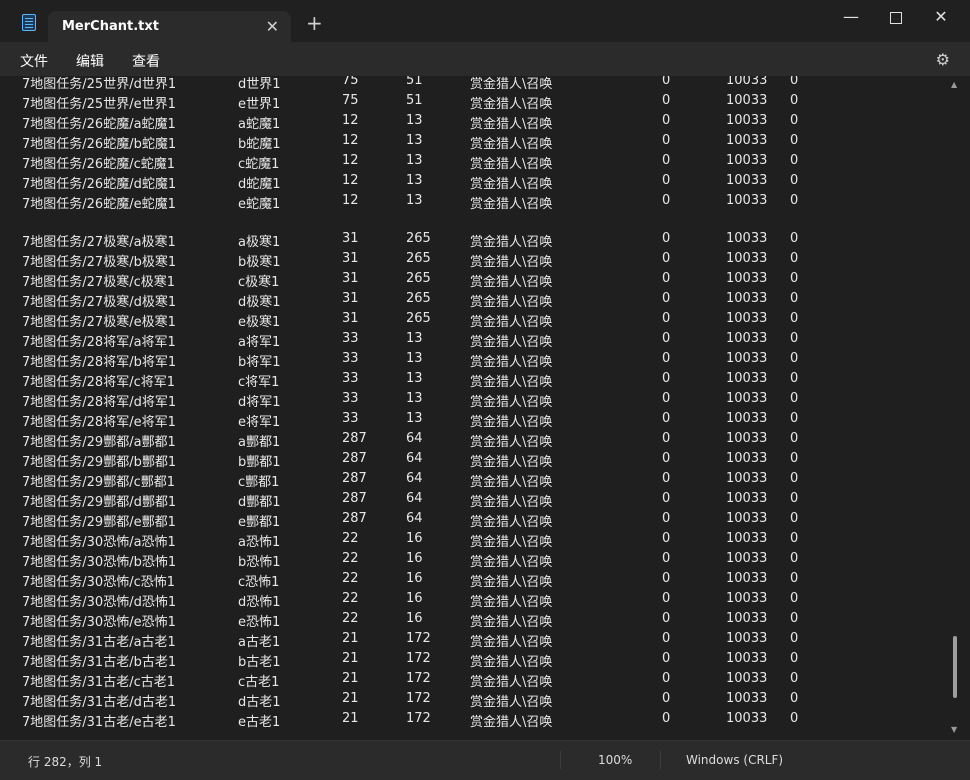  Describe the element at coordinates (943, 59) in the screenshot. I see `settings-gear-icon: ⚙` at that location.